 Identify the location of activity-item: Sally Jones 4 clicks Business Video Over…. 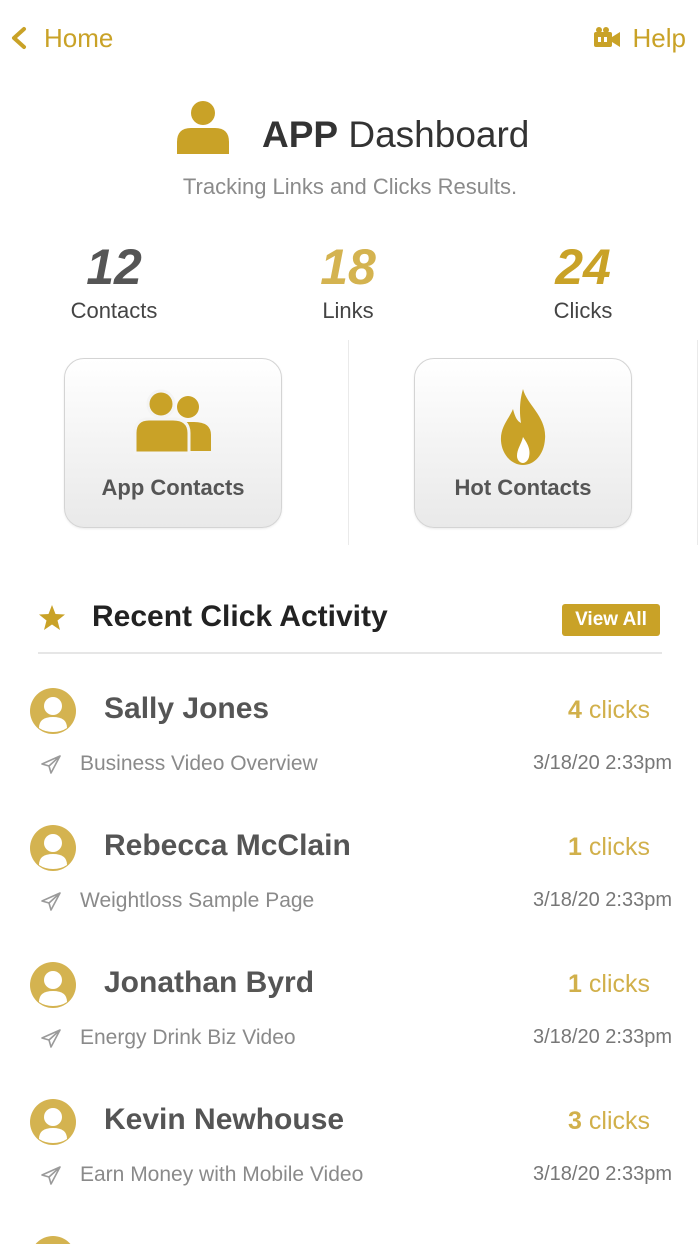
(350, 756).